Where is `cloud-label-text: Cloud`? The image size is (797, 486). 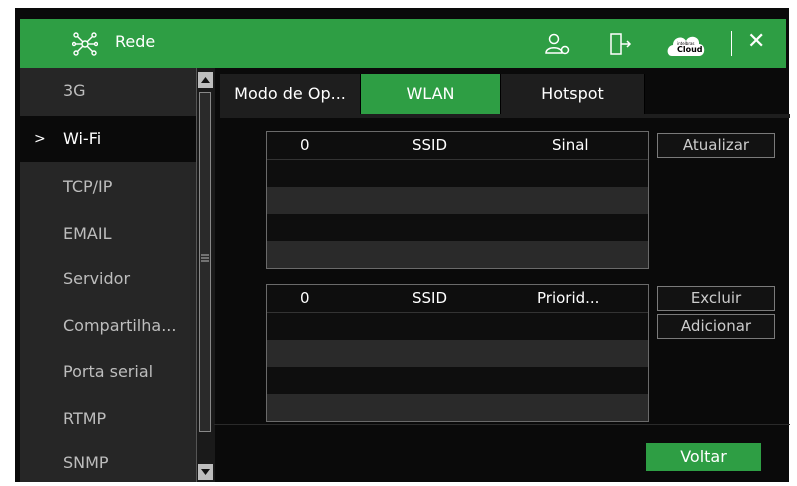
cloud-label-text: Cloud is located at coordinates (690, 49).